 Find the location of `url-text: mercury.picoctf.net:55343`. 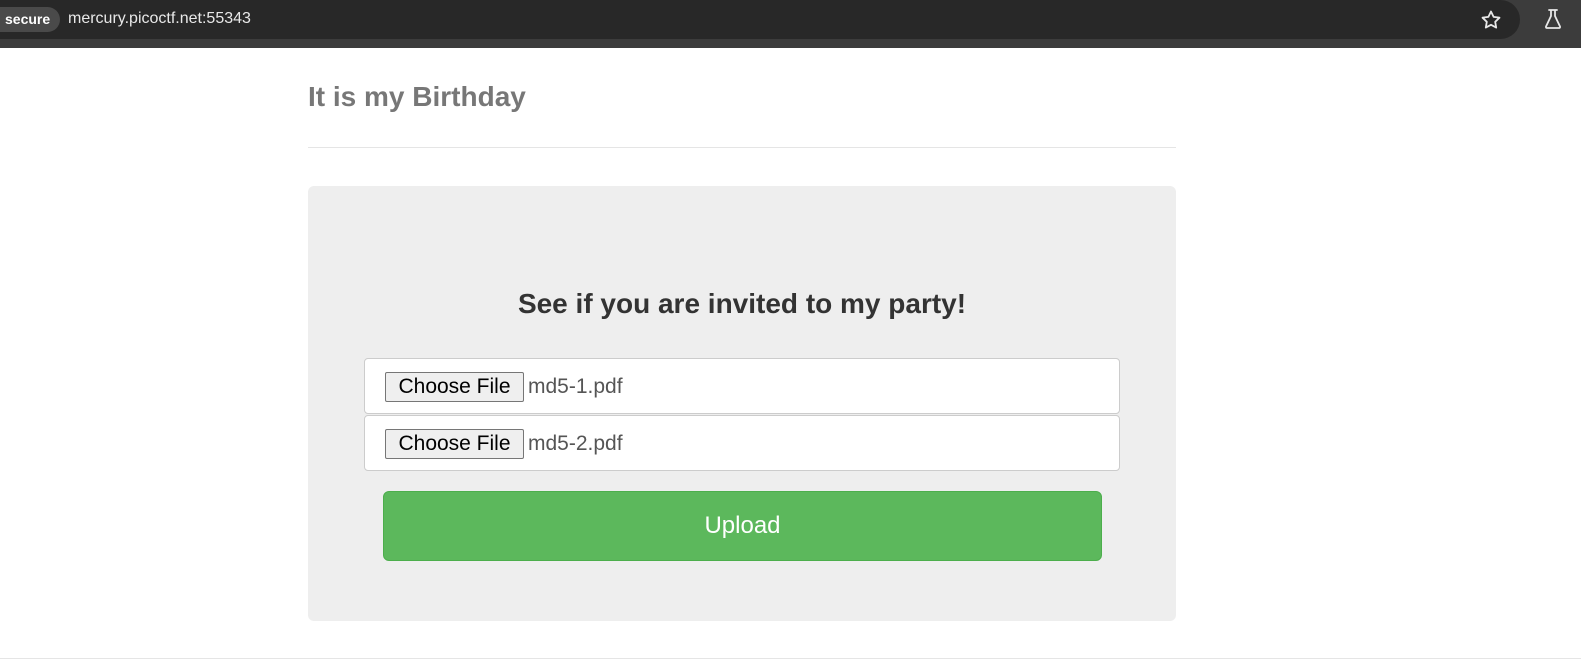

url-text: mercury.picoctf.net:55343 is located at coordinates (159, 19).